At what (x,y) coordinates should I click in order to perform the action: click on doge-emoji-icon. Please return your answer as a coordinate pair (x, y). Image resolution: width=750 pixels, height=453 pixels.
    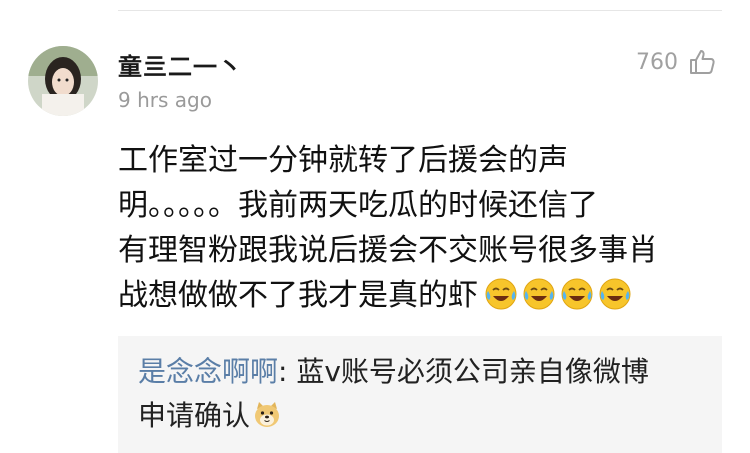
    Looking at the image, I should click on (267, 414).